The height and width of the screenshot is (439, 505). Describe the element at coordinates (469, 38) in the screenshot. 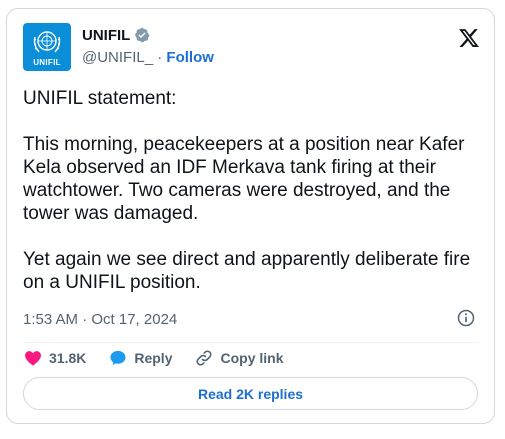

I see `x-logo-icon` at that location.